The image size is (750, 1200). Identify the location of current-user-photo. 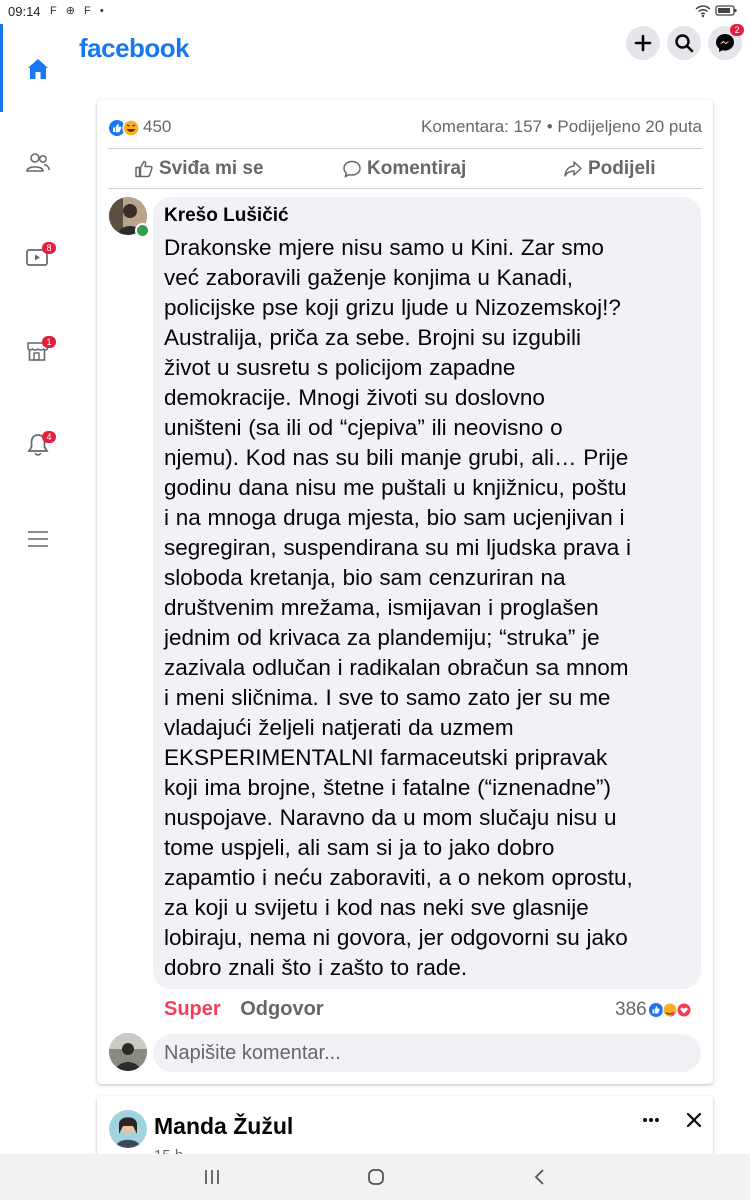
(128, 1052).